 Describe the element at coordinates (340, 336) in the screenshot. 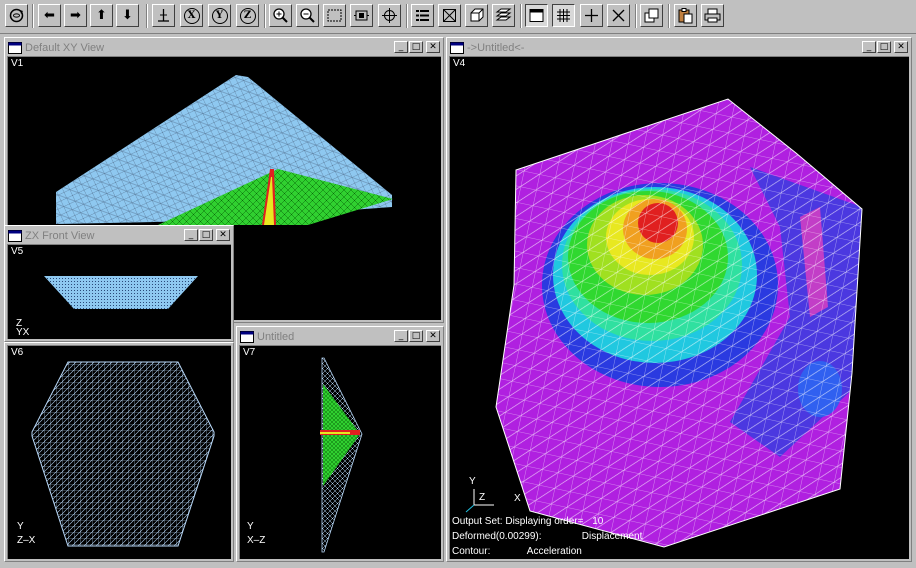

I see `window-titlebar: Untitled _ □ ✕` at that location.